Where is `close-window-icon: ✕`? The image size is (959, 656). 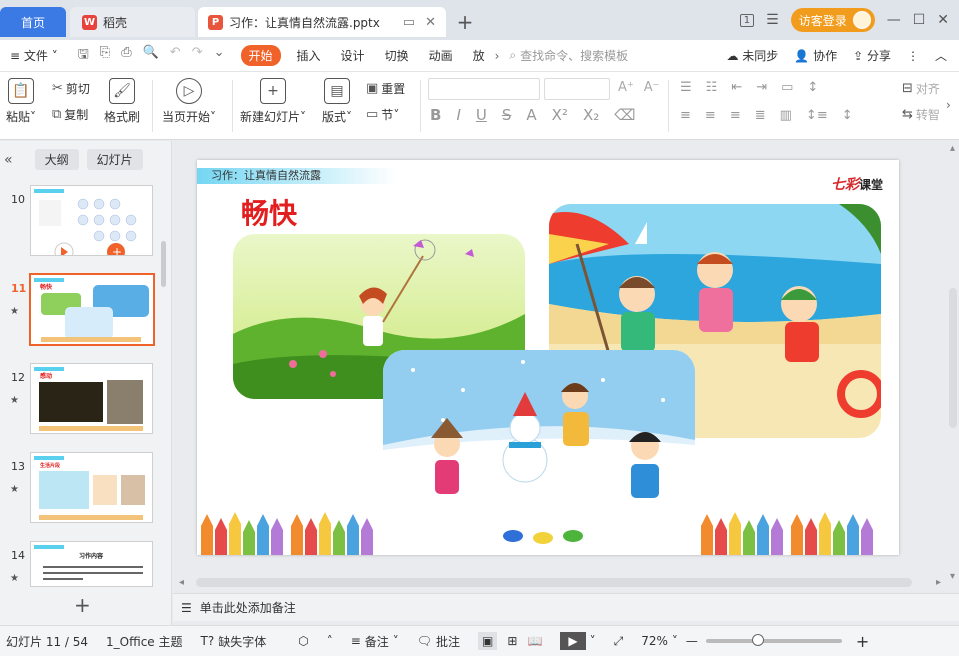 close-window-icon: ✕ is located at coordinates (943, 20).